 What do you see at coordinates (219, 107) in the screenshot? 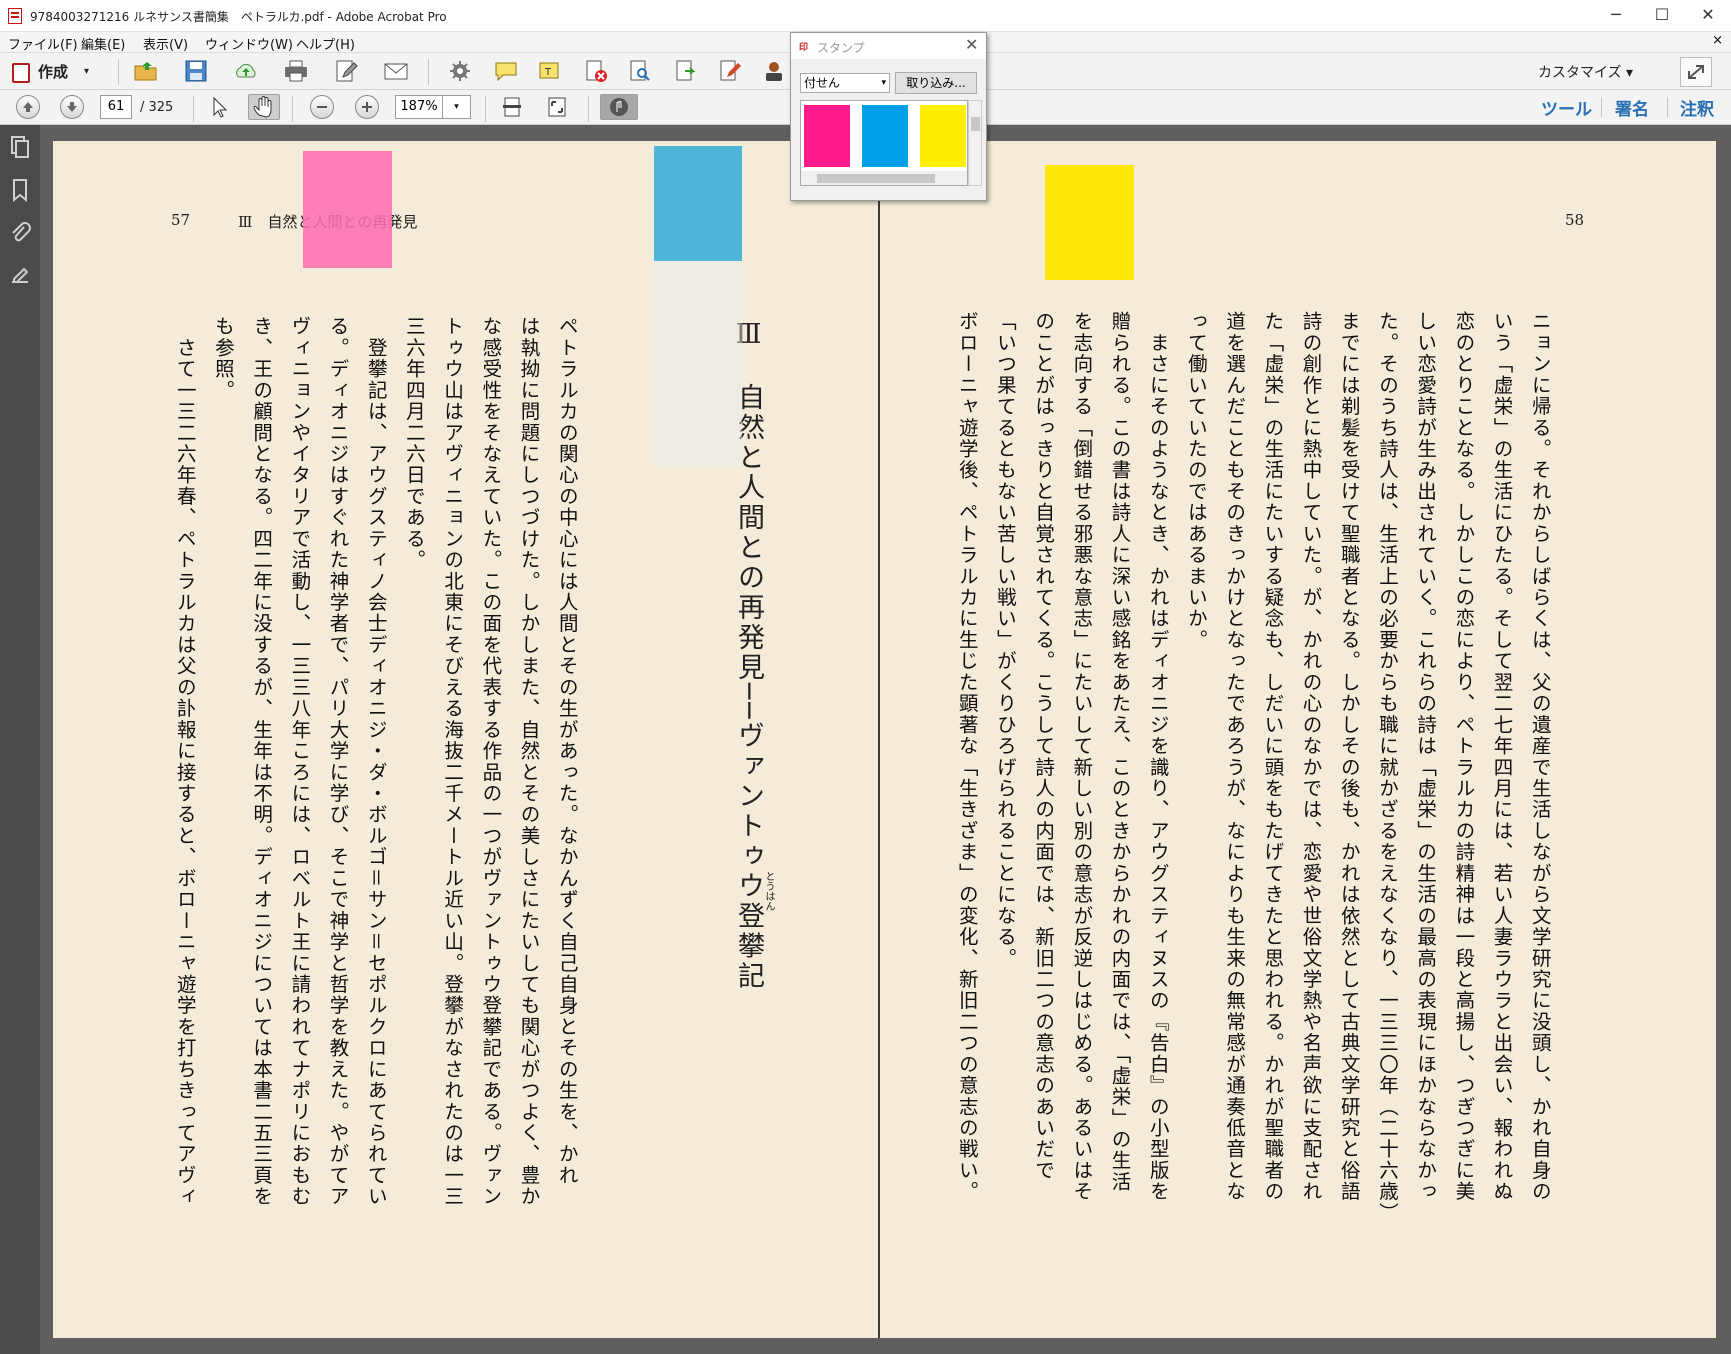
I see `select-cursor-icon` at bounding box center [219, 107].